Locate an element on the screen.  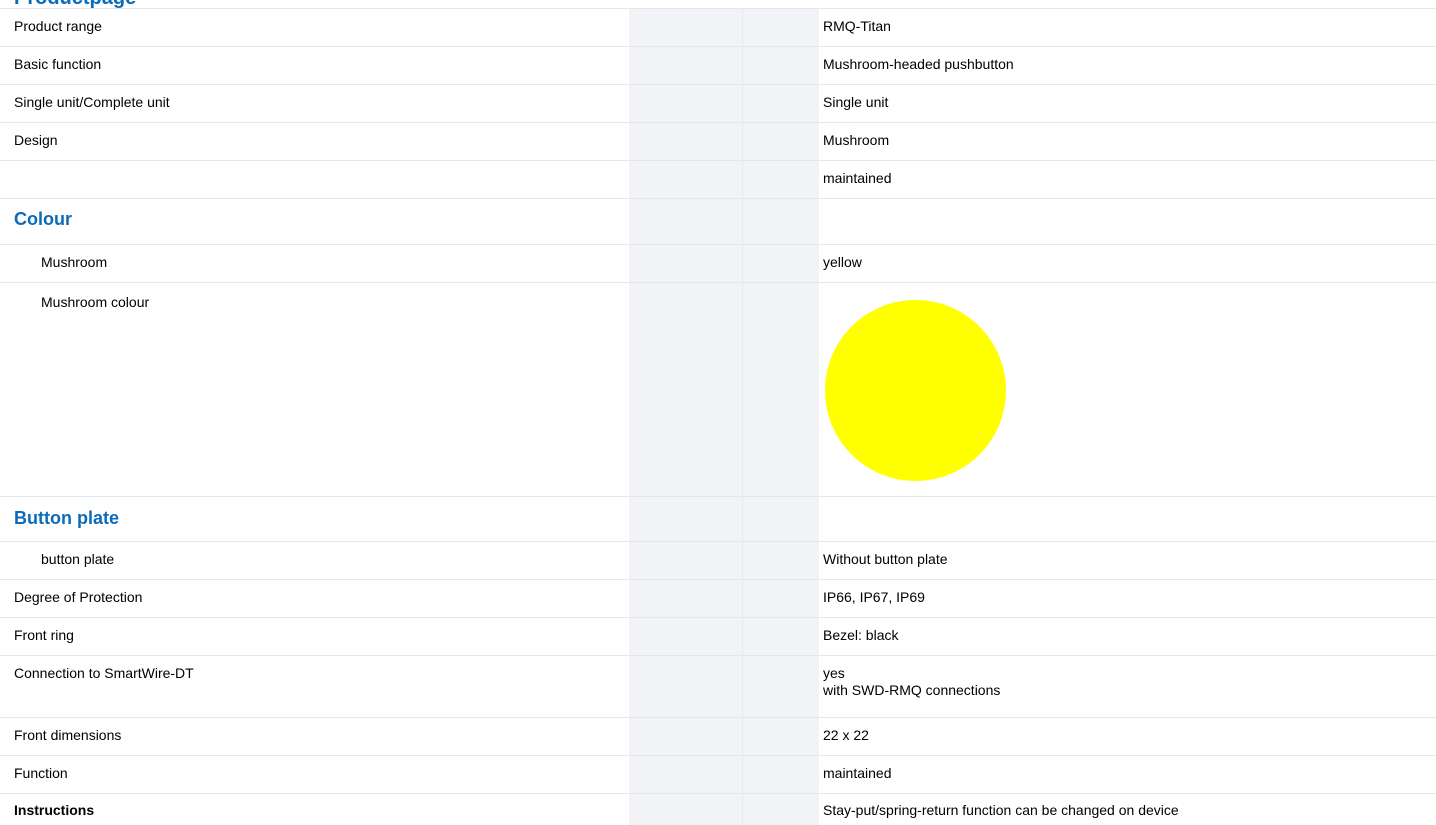
spec-value: RMQ-Titan is located at coordinates (857, 26).